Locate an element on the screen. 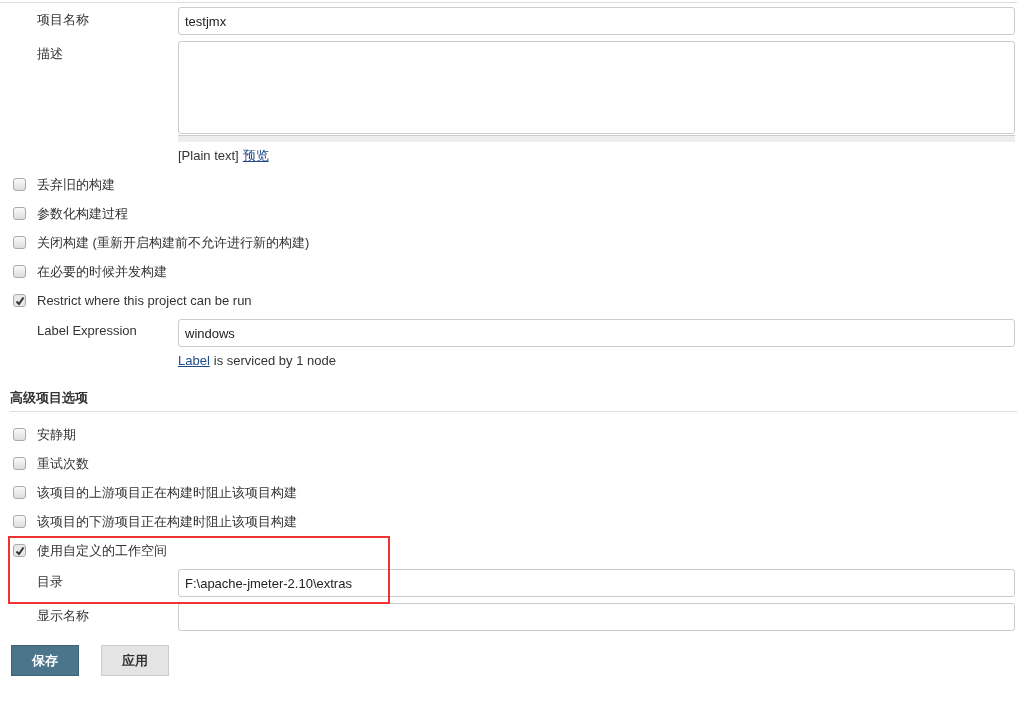 This screenshot has width=1017, height=701. checkbox-label: 该项目的上游项目正在构建时阻止该项目构建 is located at coordinates (167, 492).